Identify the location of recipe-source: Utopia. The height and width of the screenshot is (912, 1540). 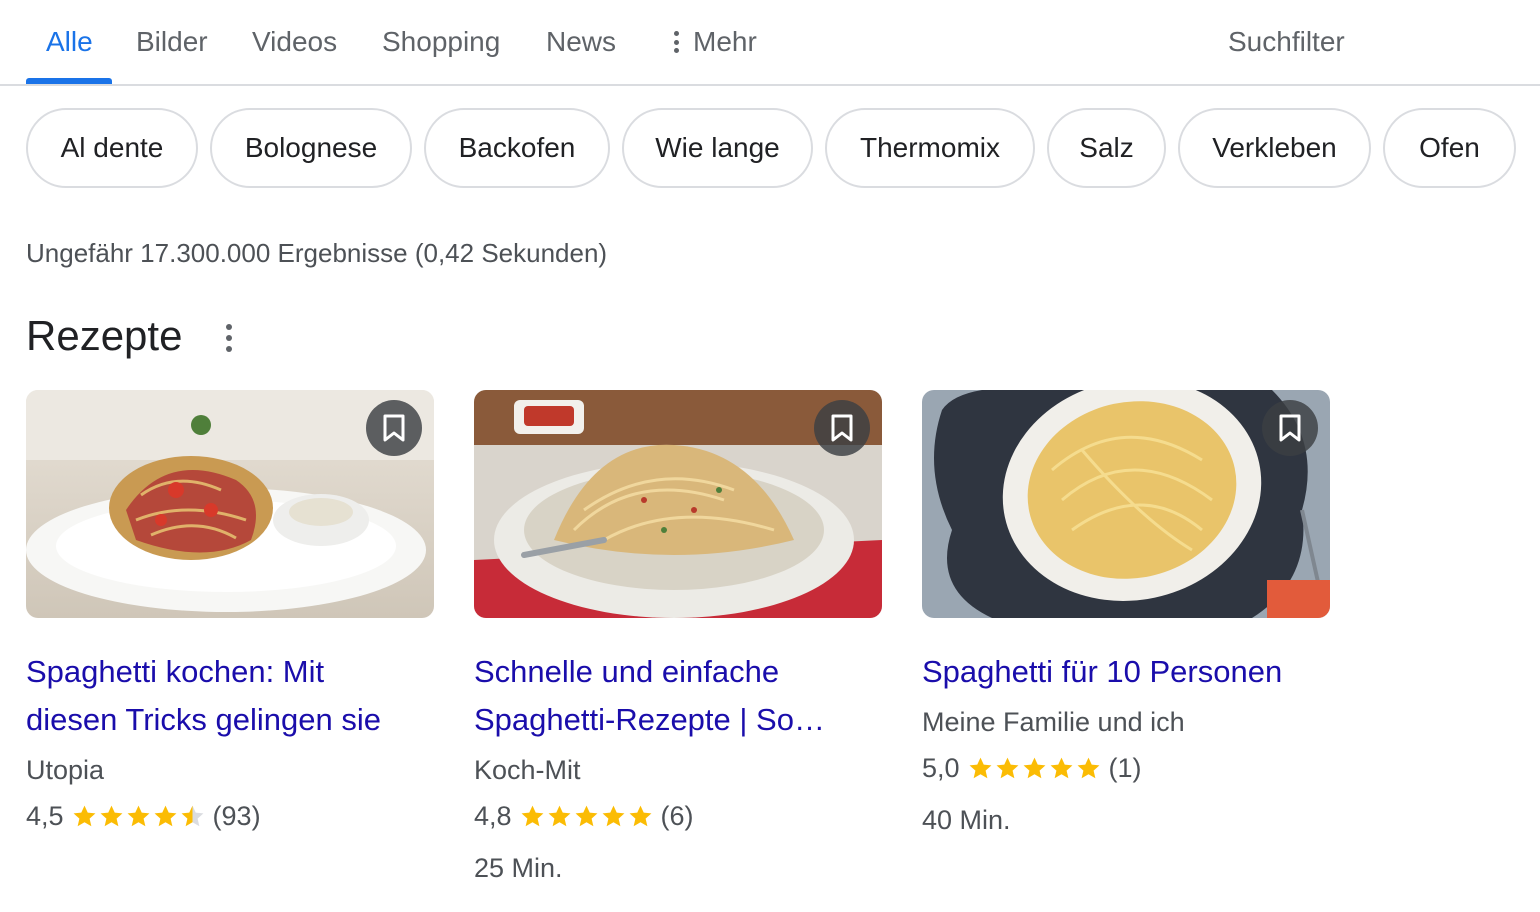
(65, 770).